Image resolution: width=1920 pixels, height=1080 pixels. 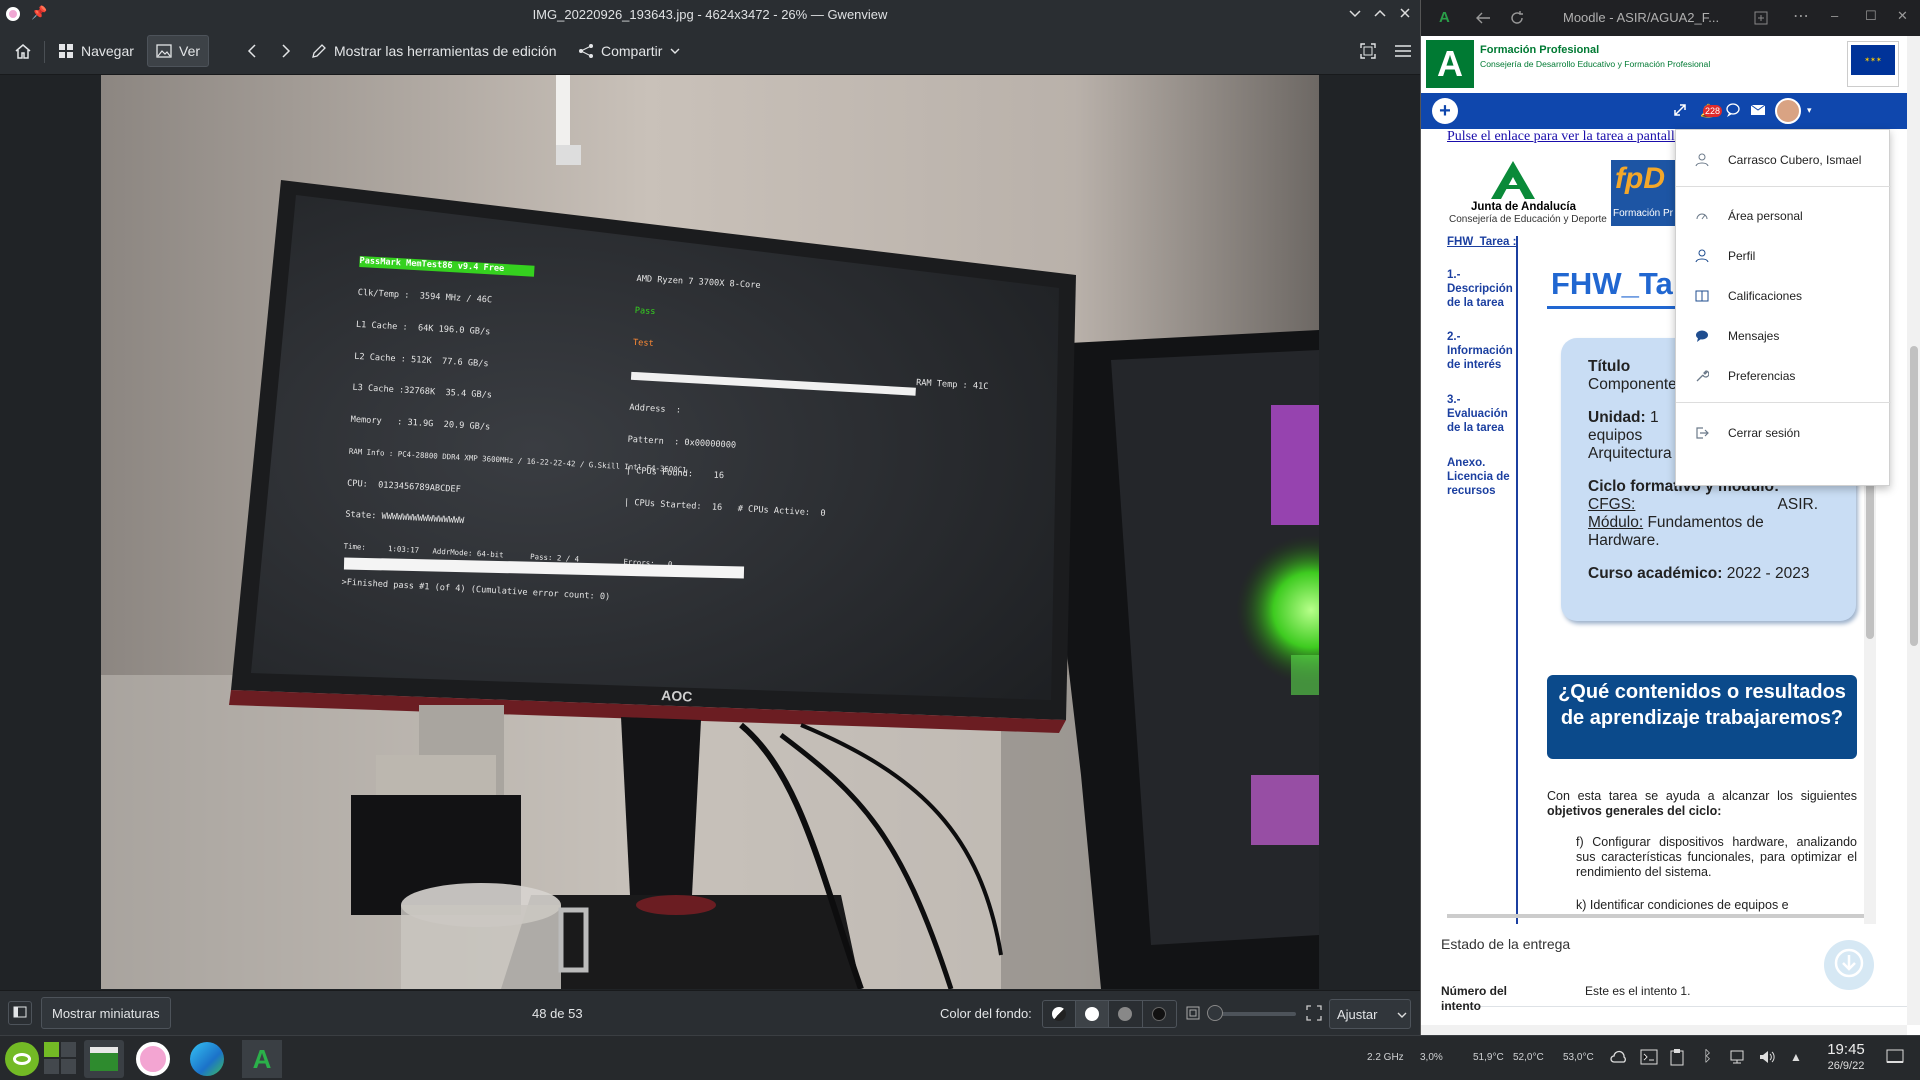 I want to click on hamburger-menu-button, so click(x=1403, y=51).